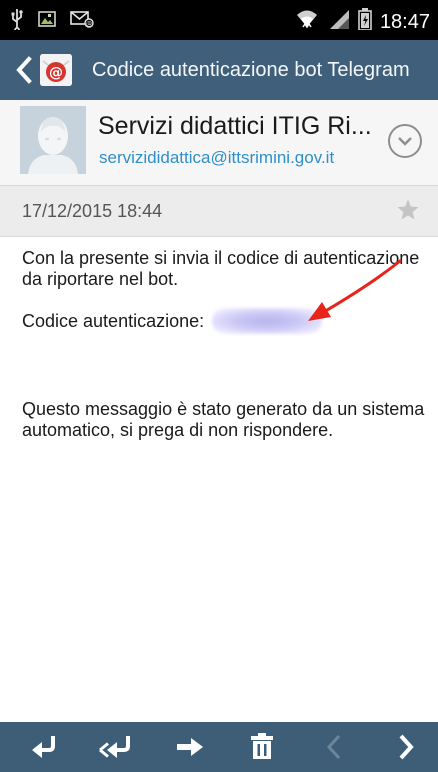 The height and width of the screenshot is (772, 438). What do you see at coordinates (408, 210) in the screenshot?
I see `star-icon` at bounding box center [408, 210].